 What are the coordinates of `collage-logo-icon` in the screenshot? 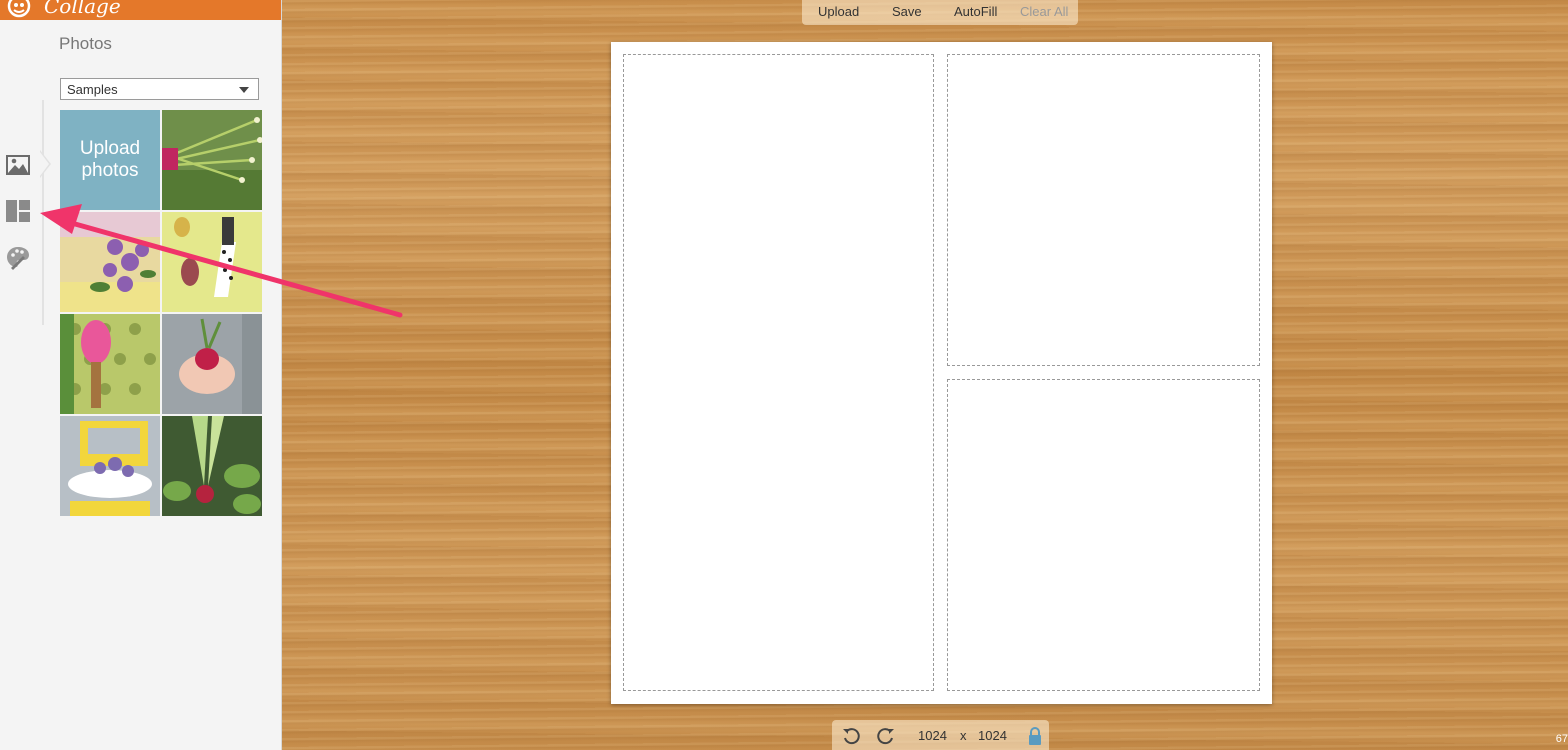 It's located at (19, 9).